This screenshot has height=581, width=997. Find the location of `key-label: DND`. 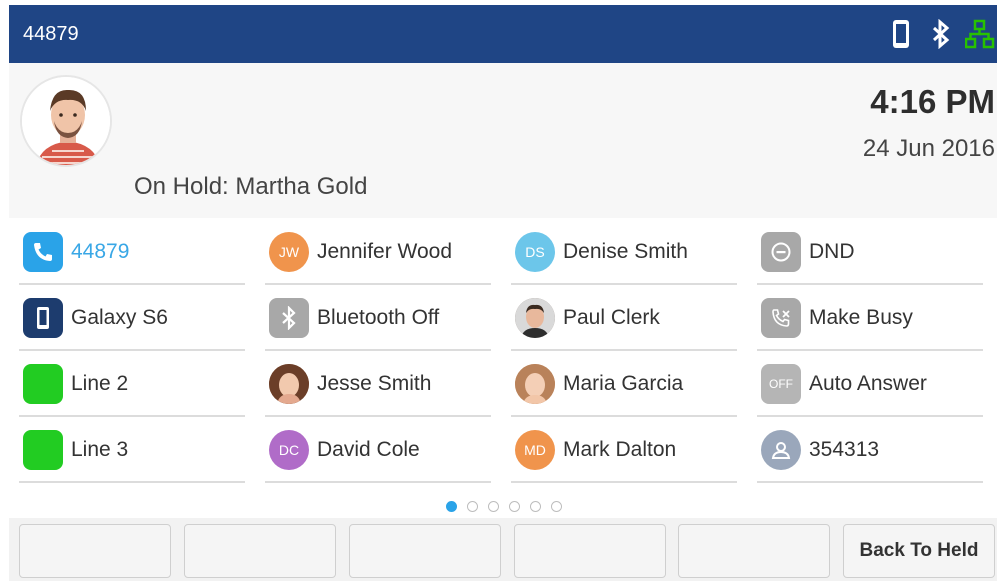

key-label: DND is located at coordinates (832, 251).